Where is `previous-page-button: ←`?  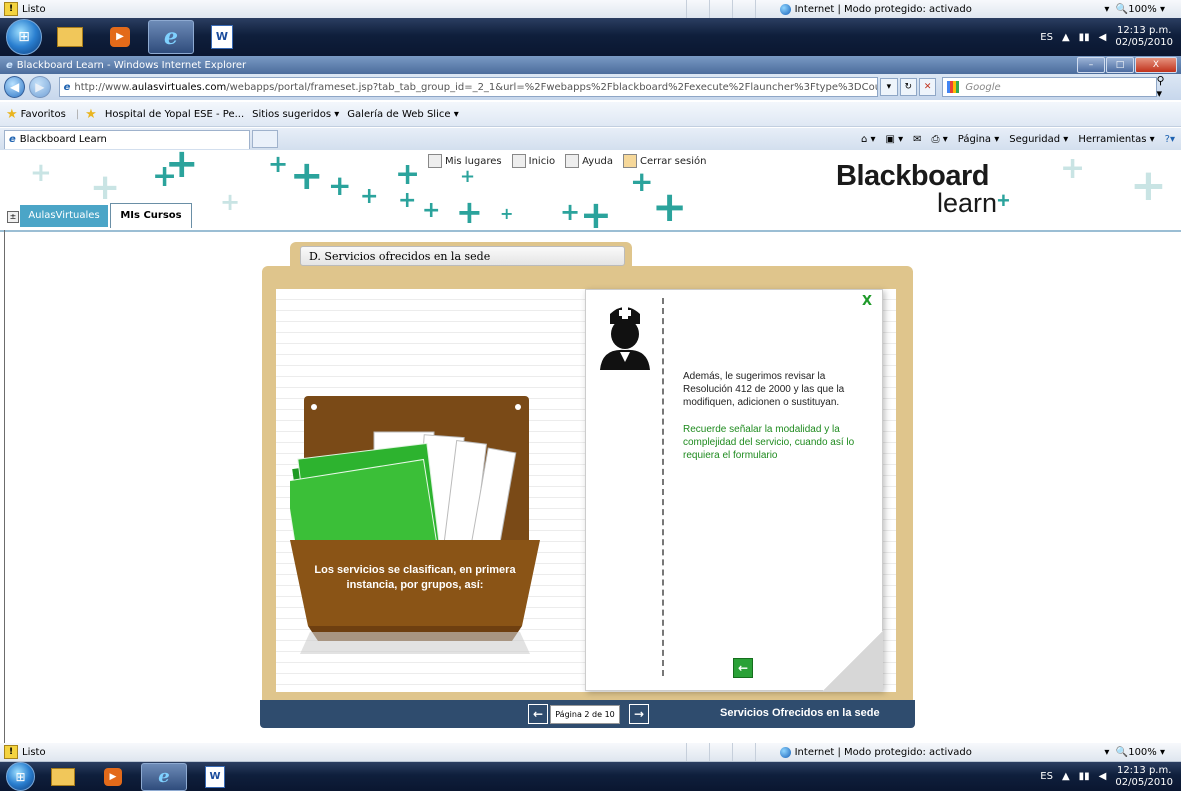 previous-page-button: ← is located at coordinates (538, 714).